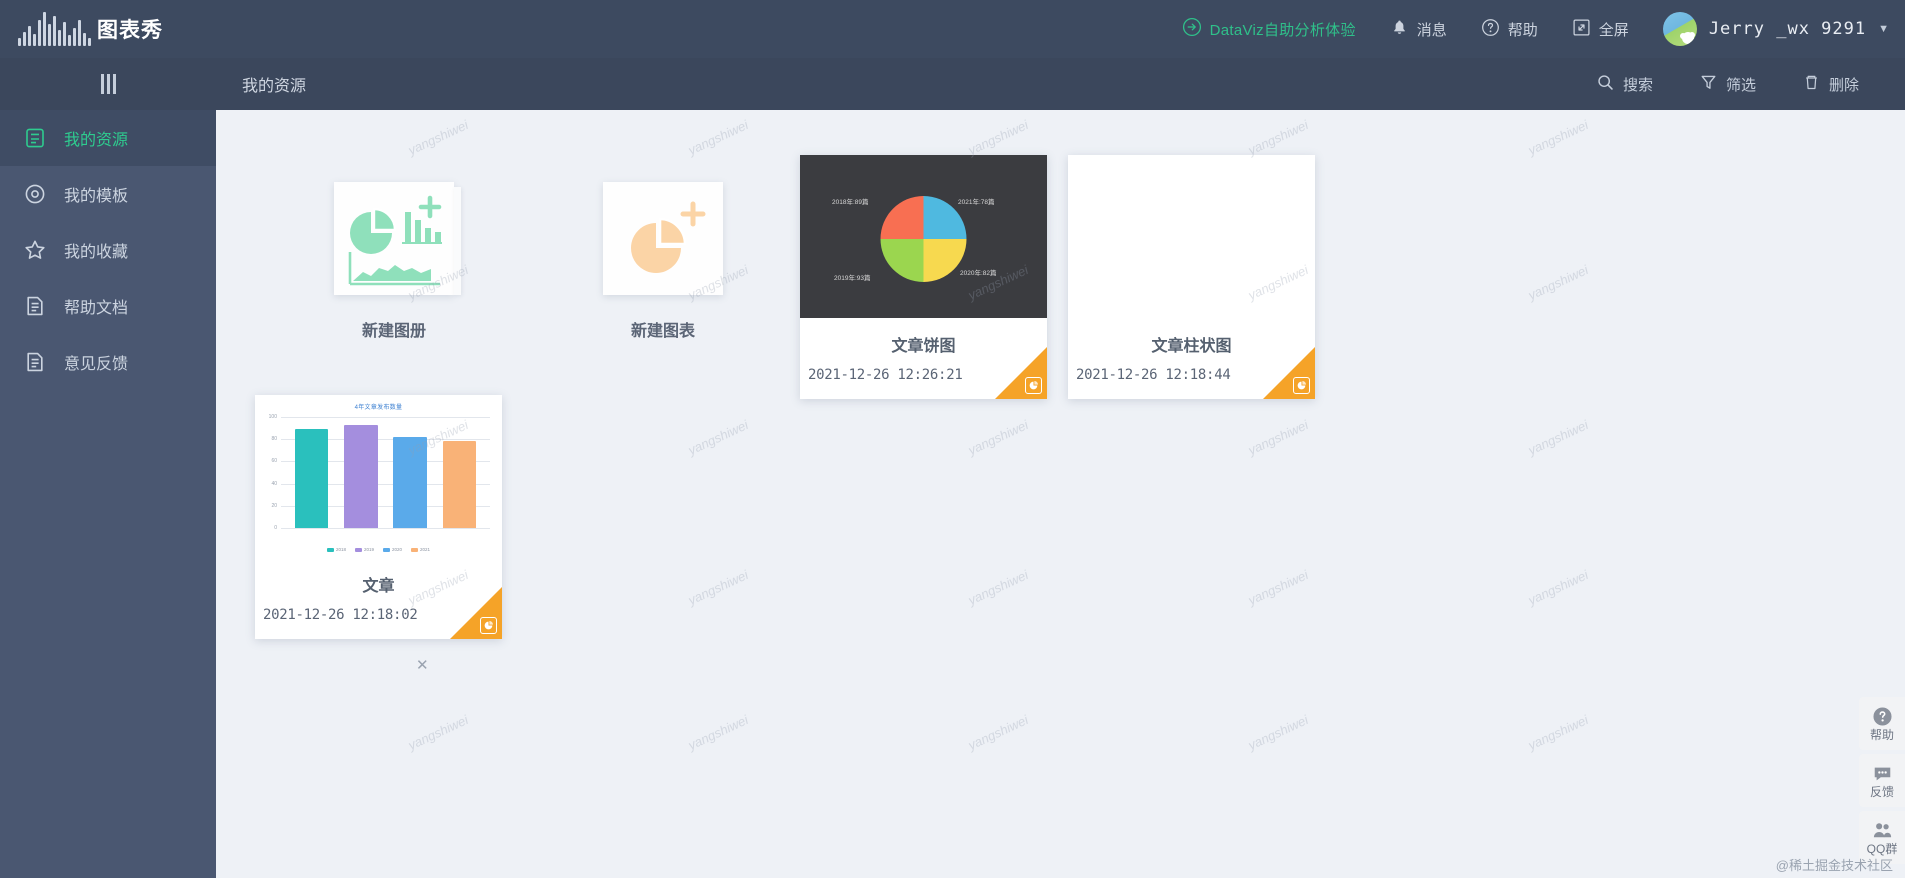 The height and width of the screenshot is (878, 1905). I want to click on menu-icon, so click(108, 84).